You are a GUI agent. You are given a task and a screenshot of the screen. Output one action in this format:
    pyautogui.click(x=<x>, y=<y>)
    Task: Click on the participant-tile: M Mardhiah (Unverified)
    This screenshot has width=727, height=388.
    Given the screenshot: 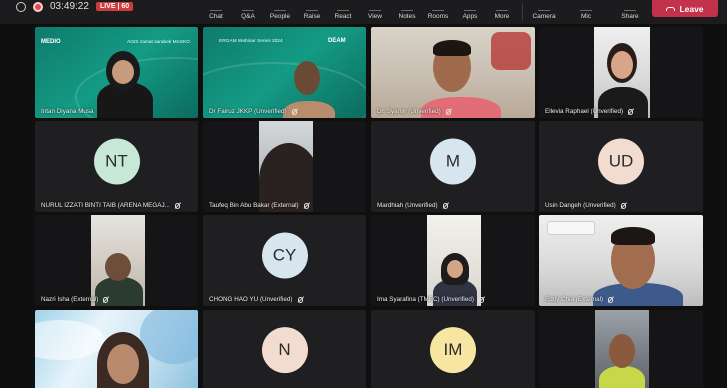 What is the action you would take?
    pyautogui.click(x=453, y=166)
    